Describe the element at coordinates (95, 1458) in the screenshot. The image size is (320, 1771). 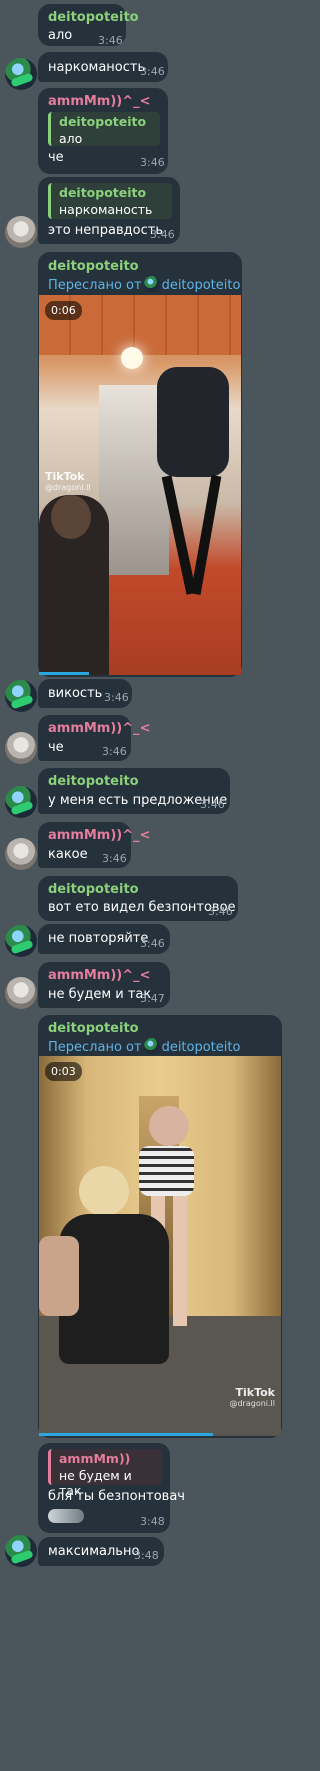
I see `reply-sender: ammMm))` at that location.